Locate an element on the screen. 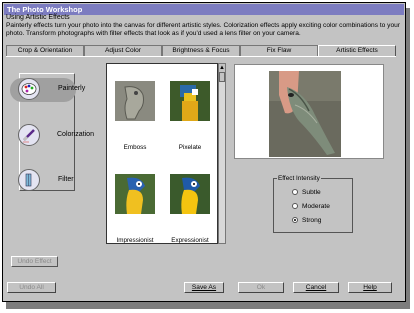 This screenshot has height=313, width=414. intensity-label-subtle: Subtle is located at coordinates (311, 192).